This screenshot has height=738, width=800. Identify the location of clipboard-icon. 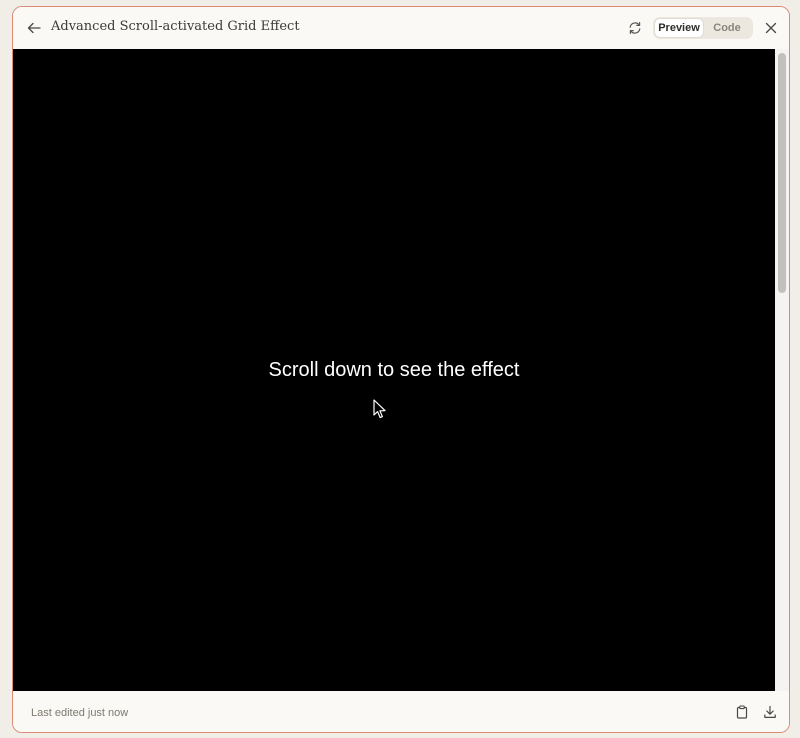
(742, 712).